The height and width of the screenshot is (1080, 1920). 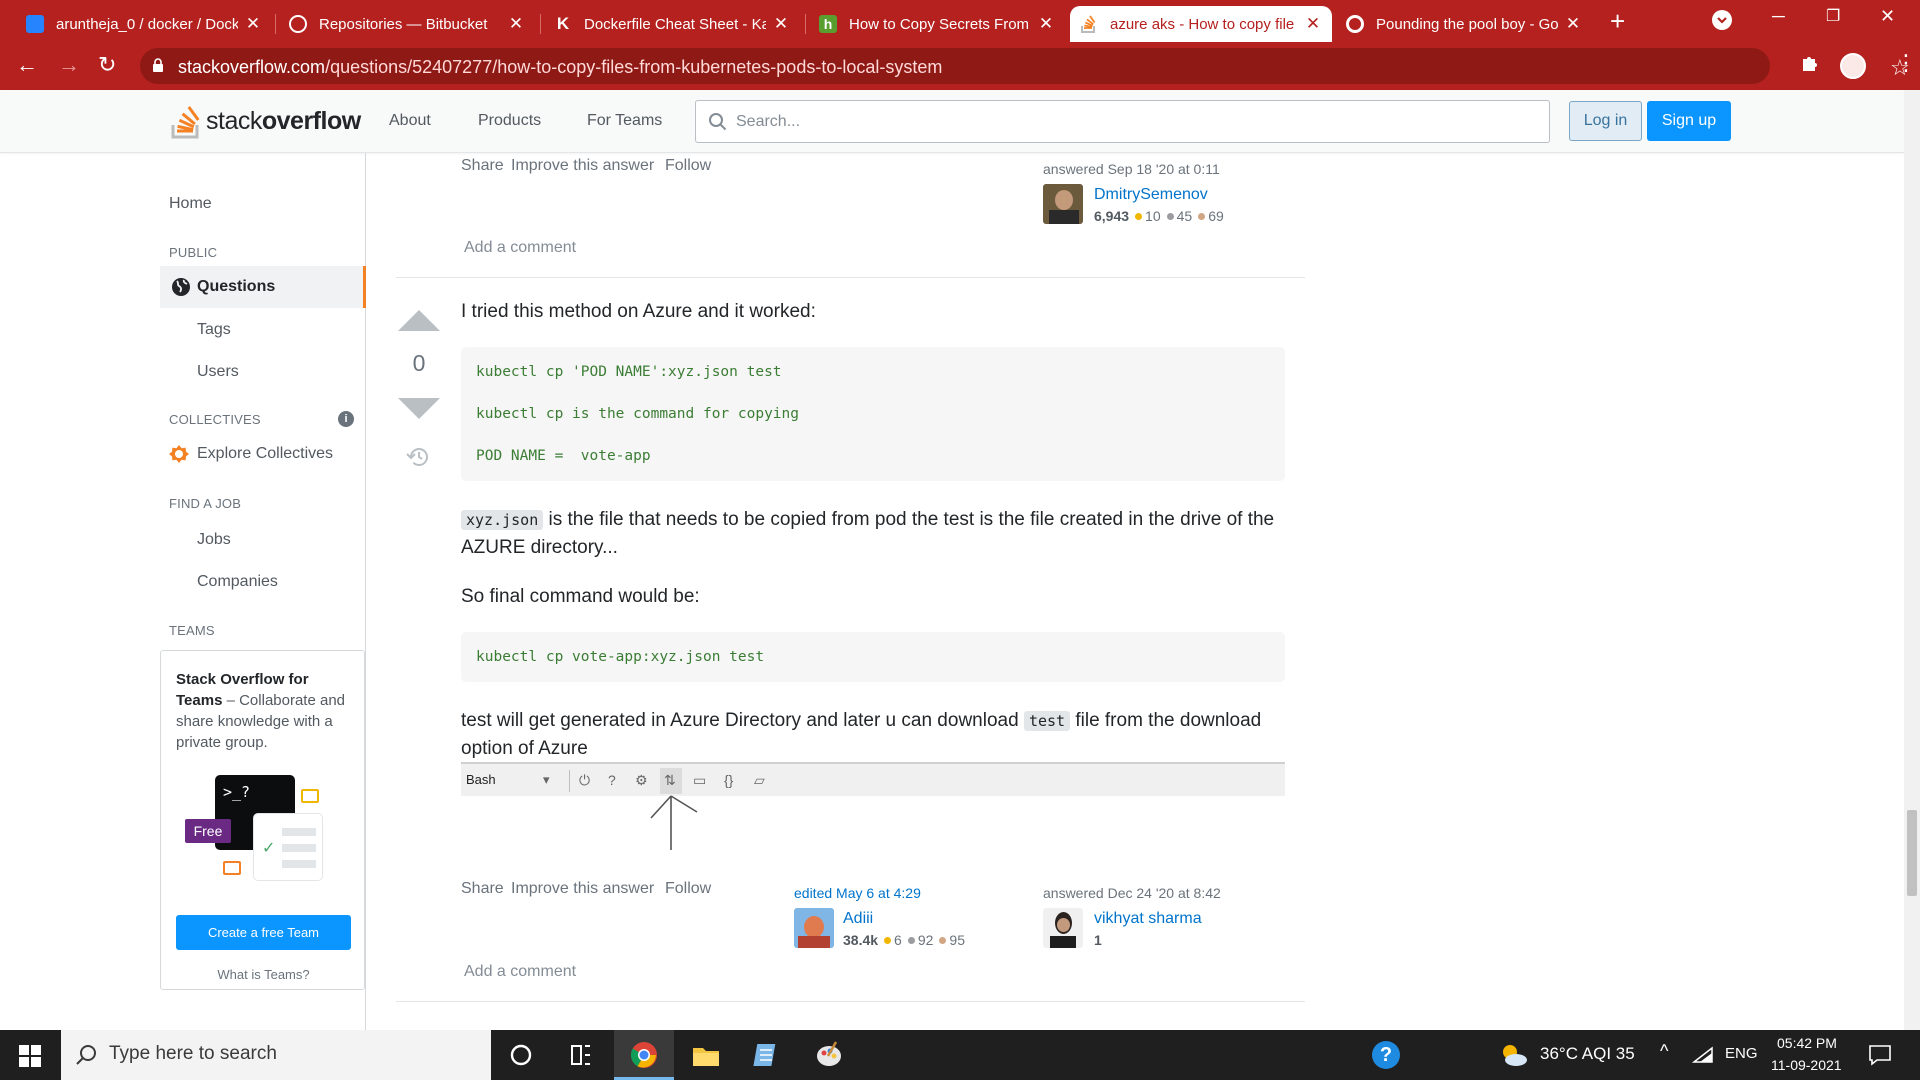 I want to click on clock-date: 11-09-2021, so click(x=1806, y=1065).